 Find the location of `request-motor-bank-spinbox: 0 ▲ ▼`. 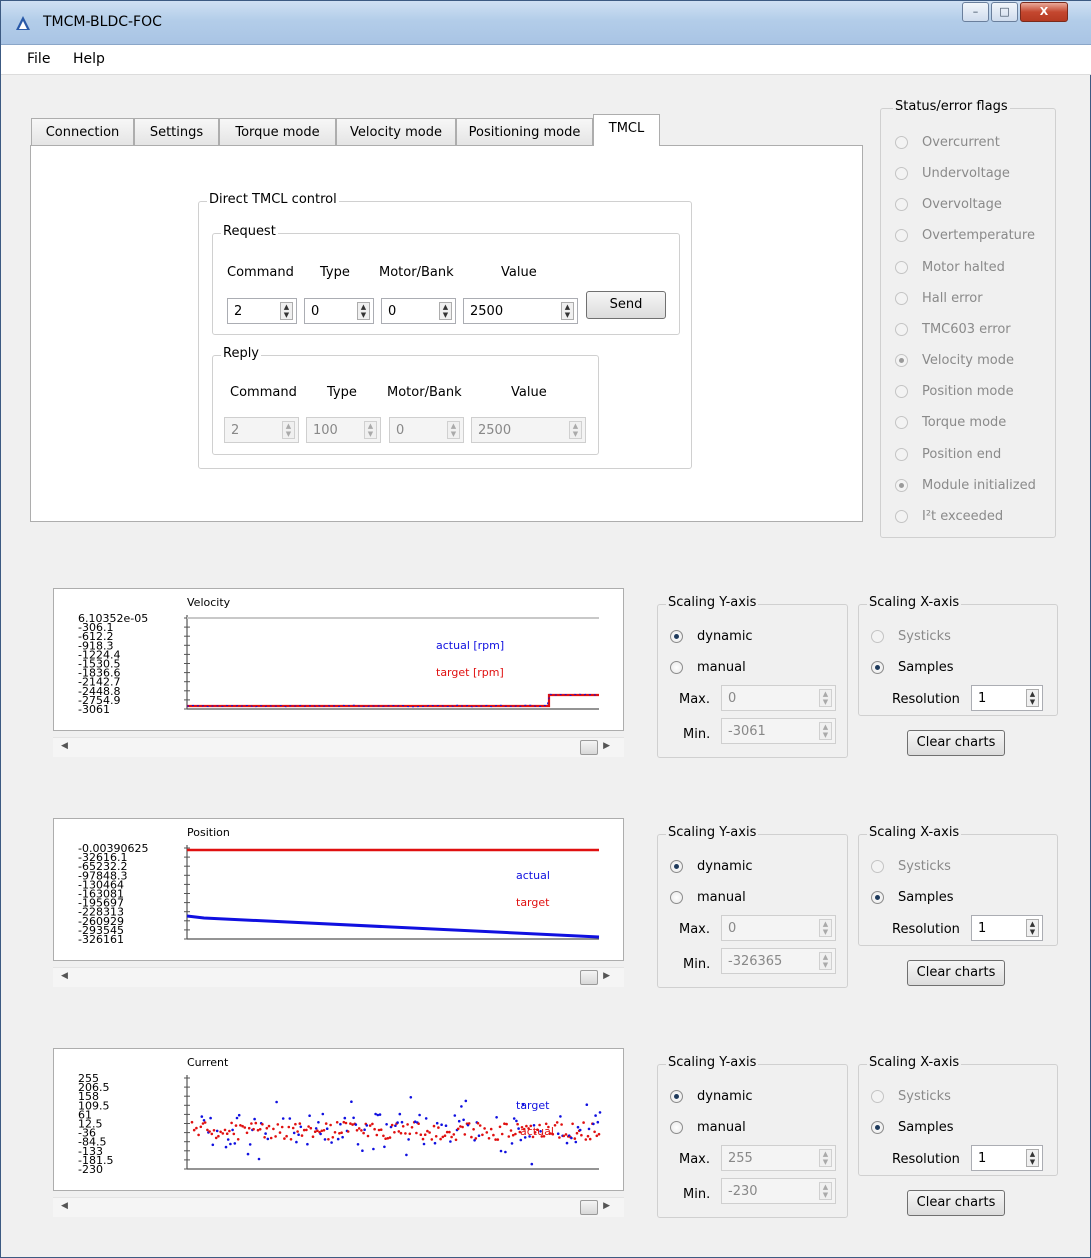

request-motor-bank-spinbox: 0 ▲ ▼ is located at coordinates (418, 311).